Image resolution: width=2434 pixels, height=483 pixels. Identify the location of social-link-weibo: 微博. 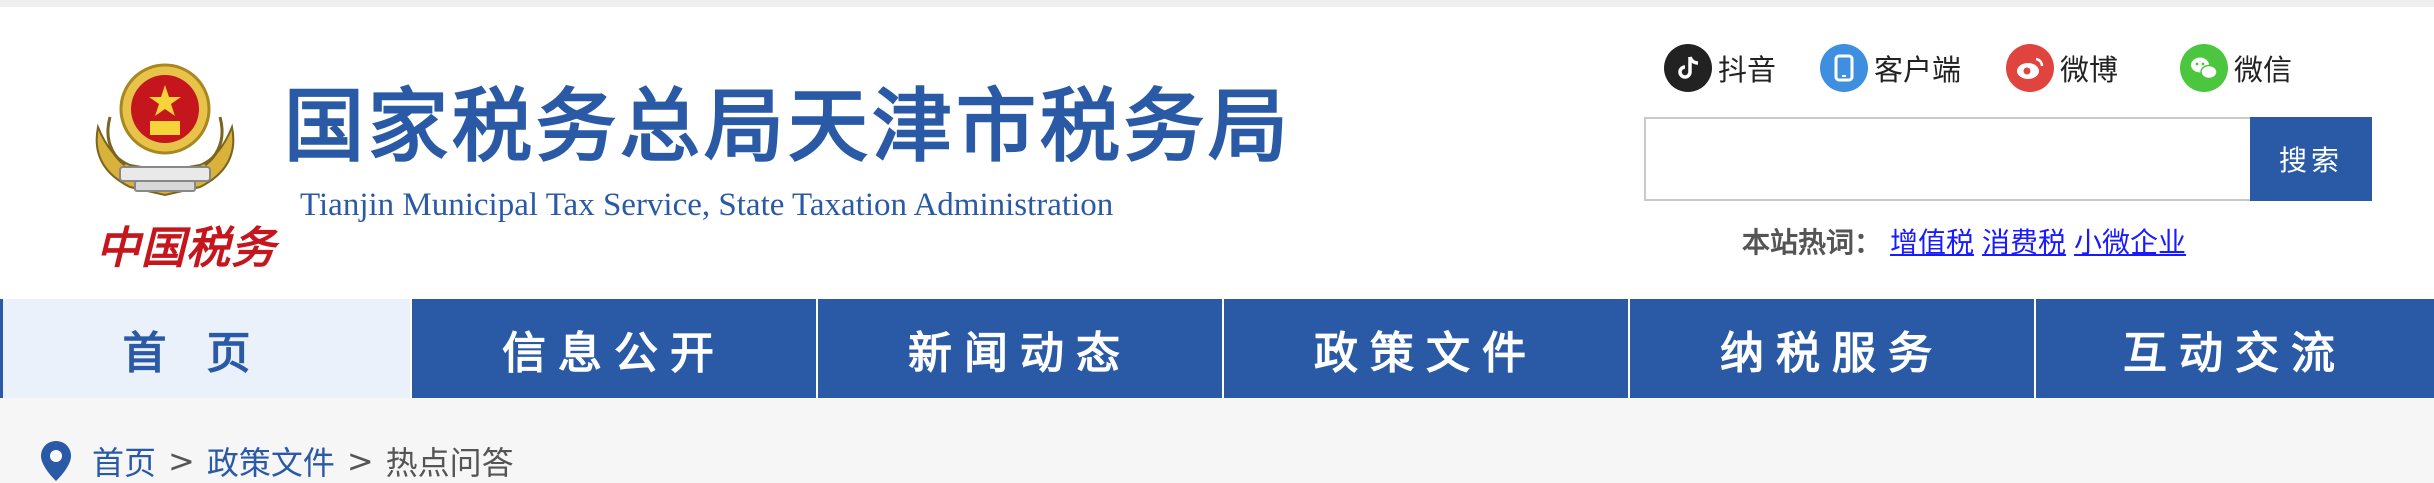
(2062, 68).